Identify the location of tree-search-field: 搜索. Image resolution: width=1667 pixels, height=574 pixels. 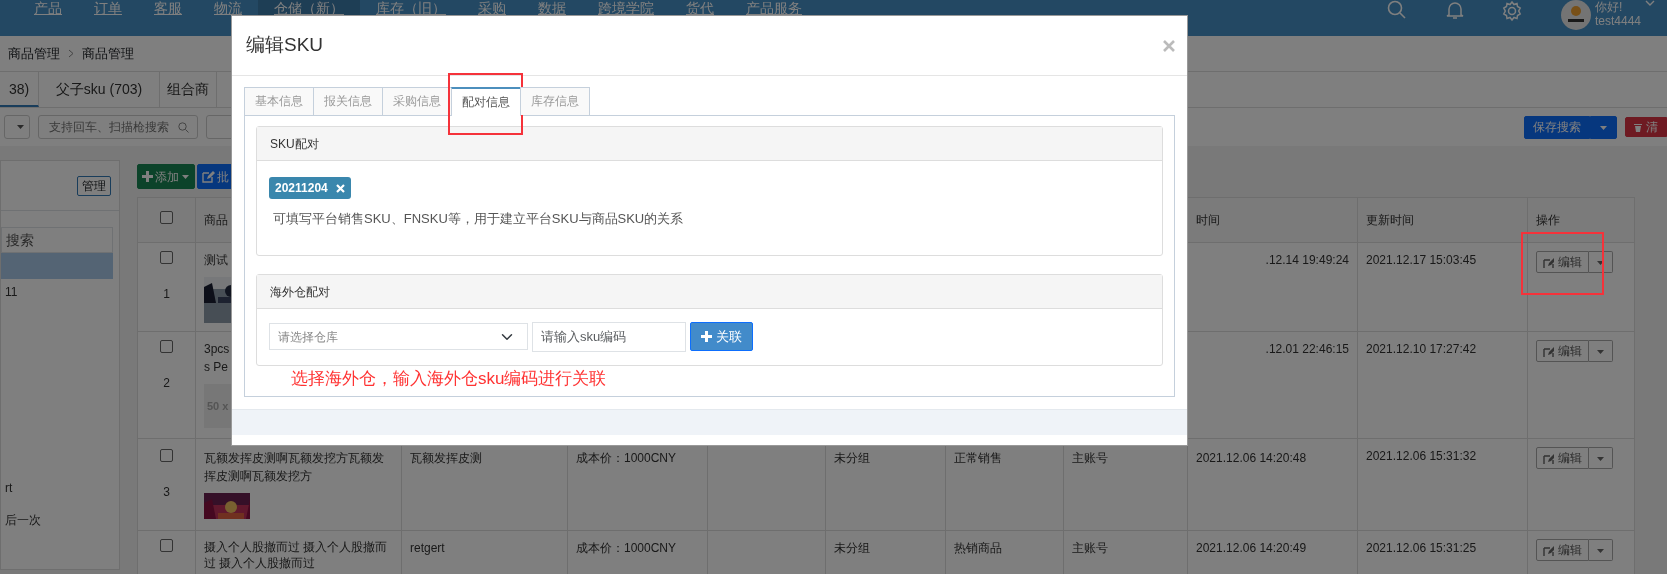
(57, 240).